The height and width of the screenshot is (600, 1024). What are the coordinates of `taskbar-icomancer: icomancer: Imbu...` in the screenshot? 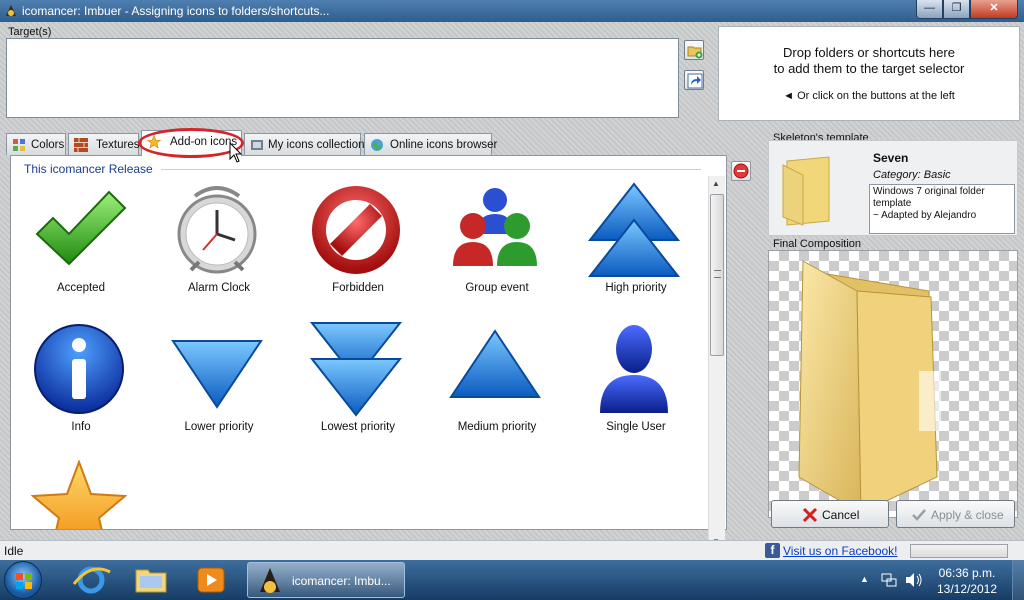 It's located at (326, 580).